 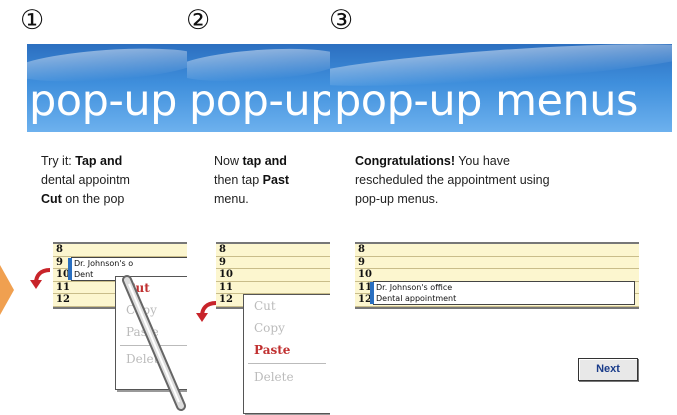 What do you see at coordinates (287, 363) in the screenshot?
I see `menu-divider` at bounding box center [287, 363].